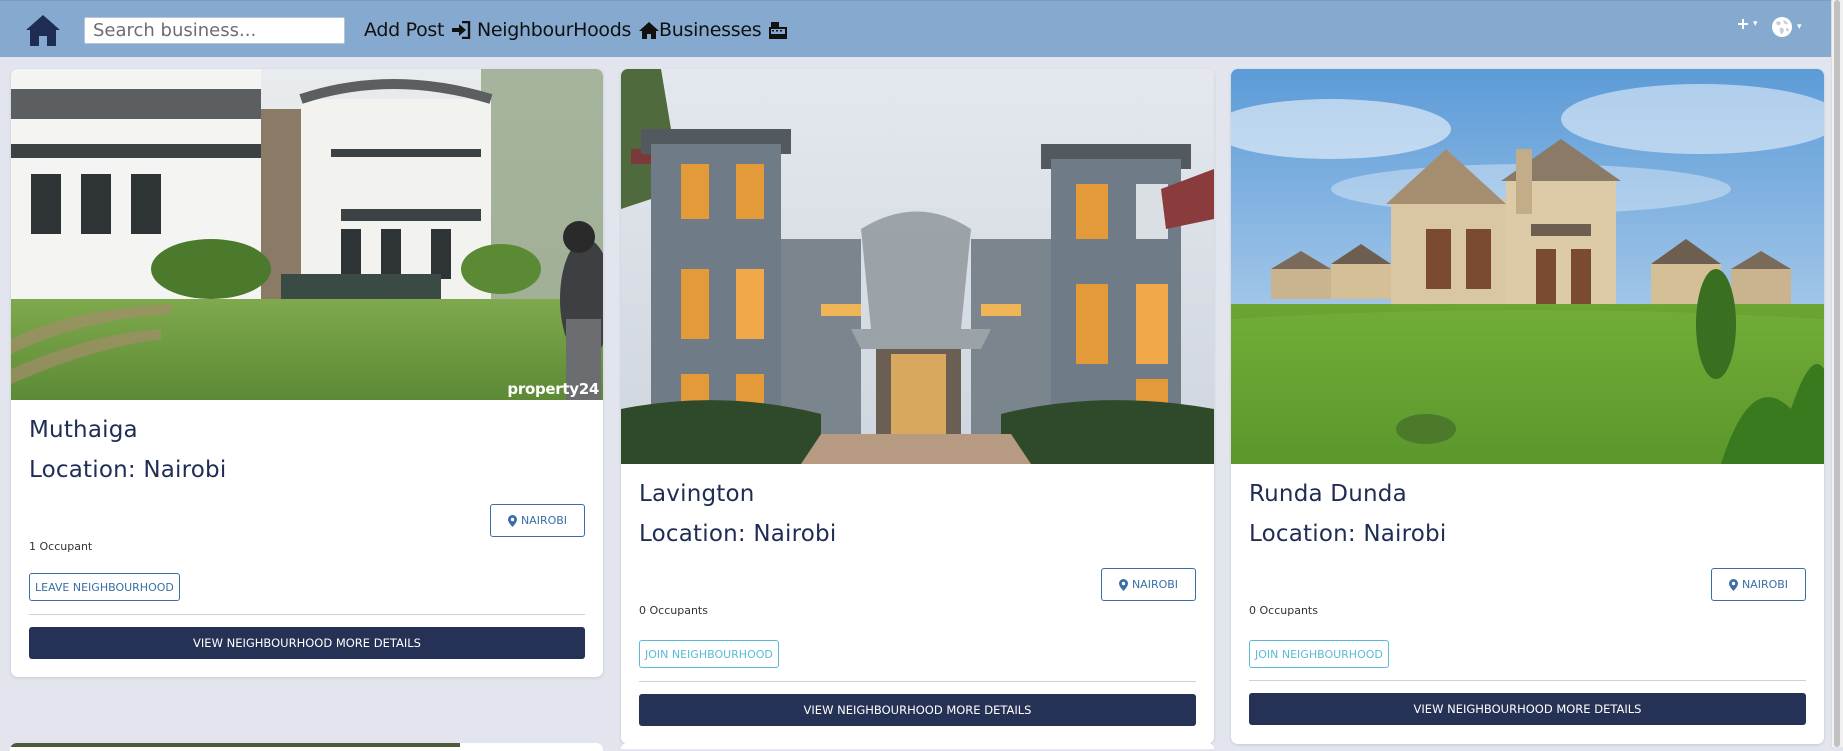 The image size is (1843, 751). What do you see at coordinates (404, 30) in the screenshot?
I see `nav-add-post-label: Add Post` at bounding box center [404, 30].